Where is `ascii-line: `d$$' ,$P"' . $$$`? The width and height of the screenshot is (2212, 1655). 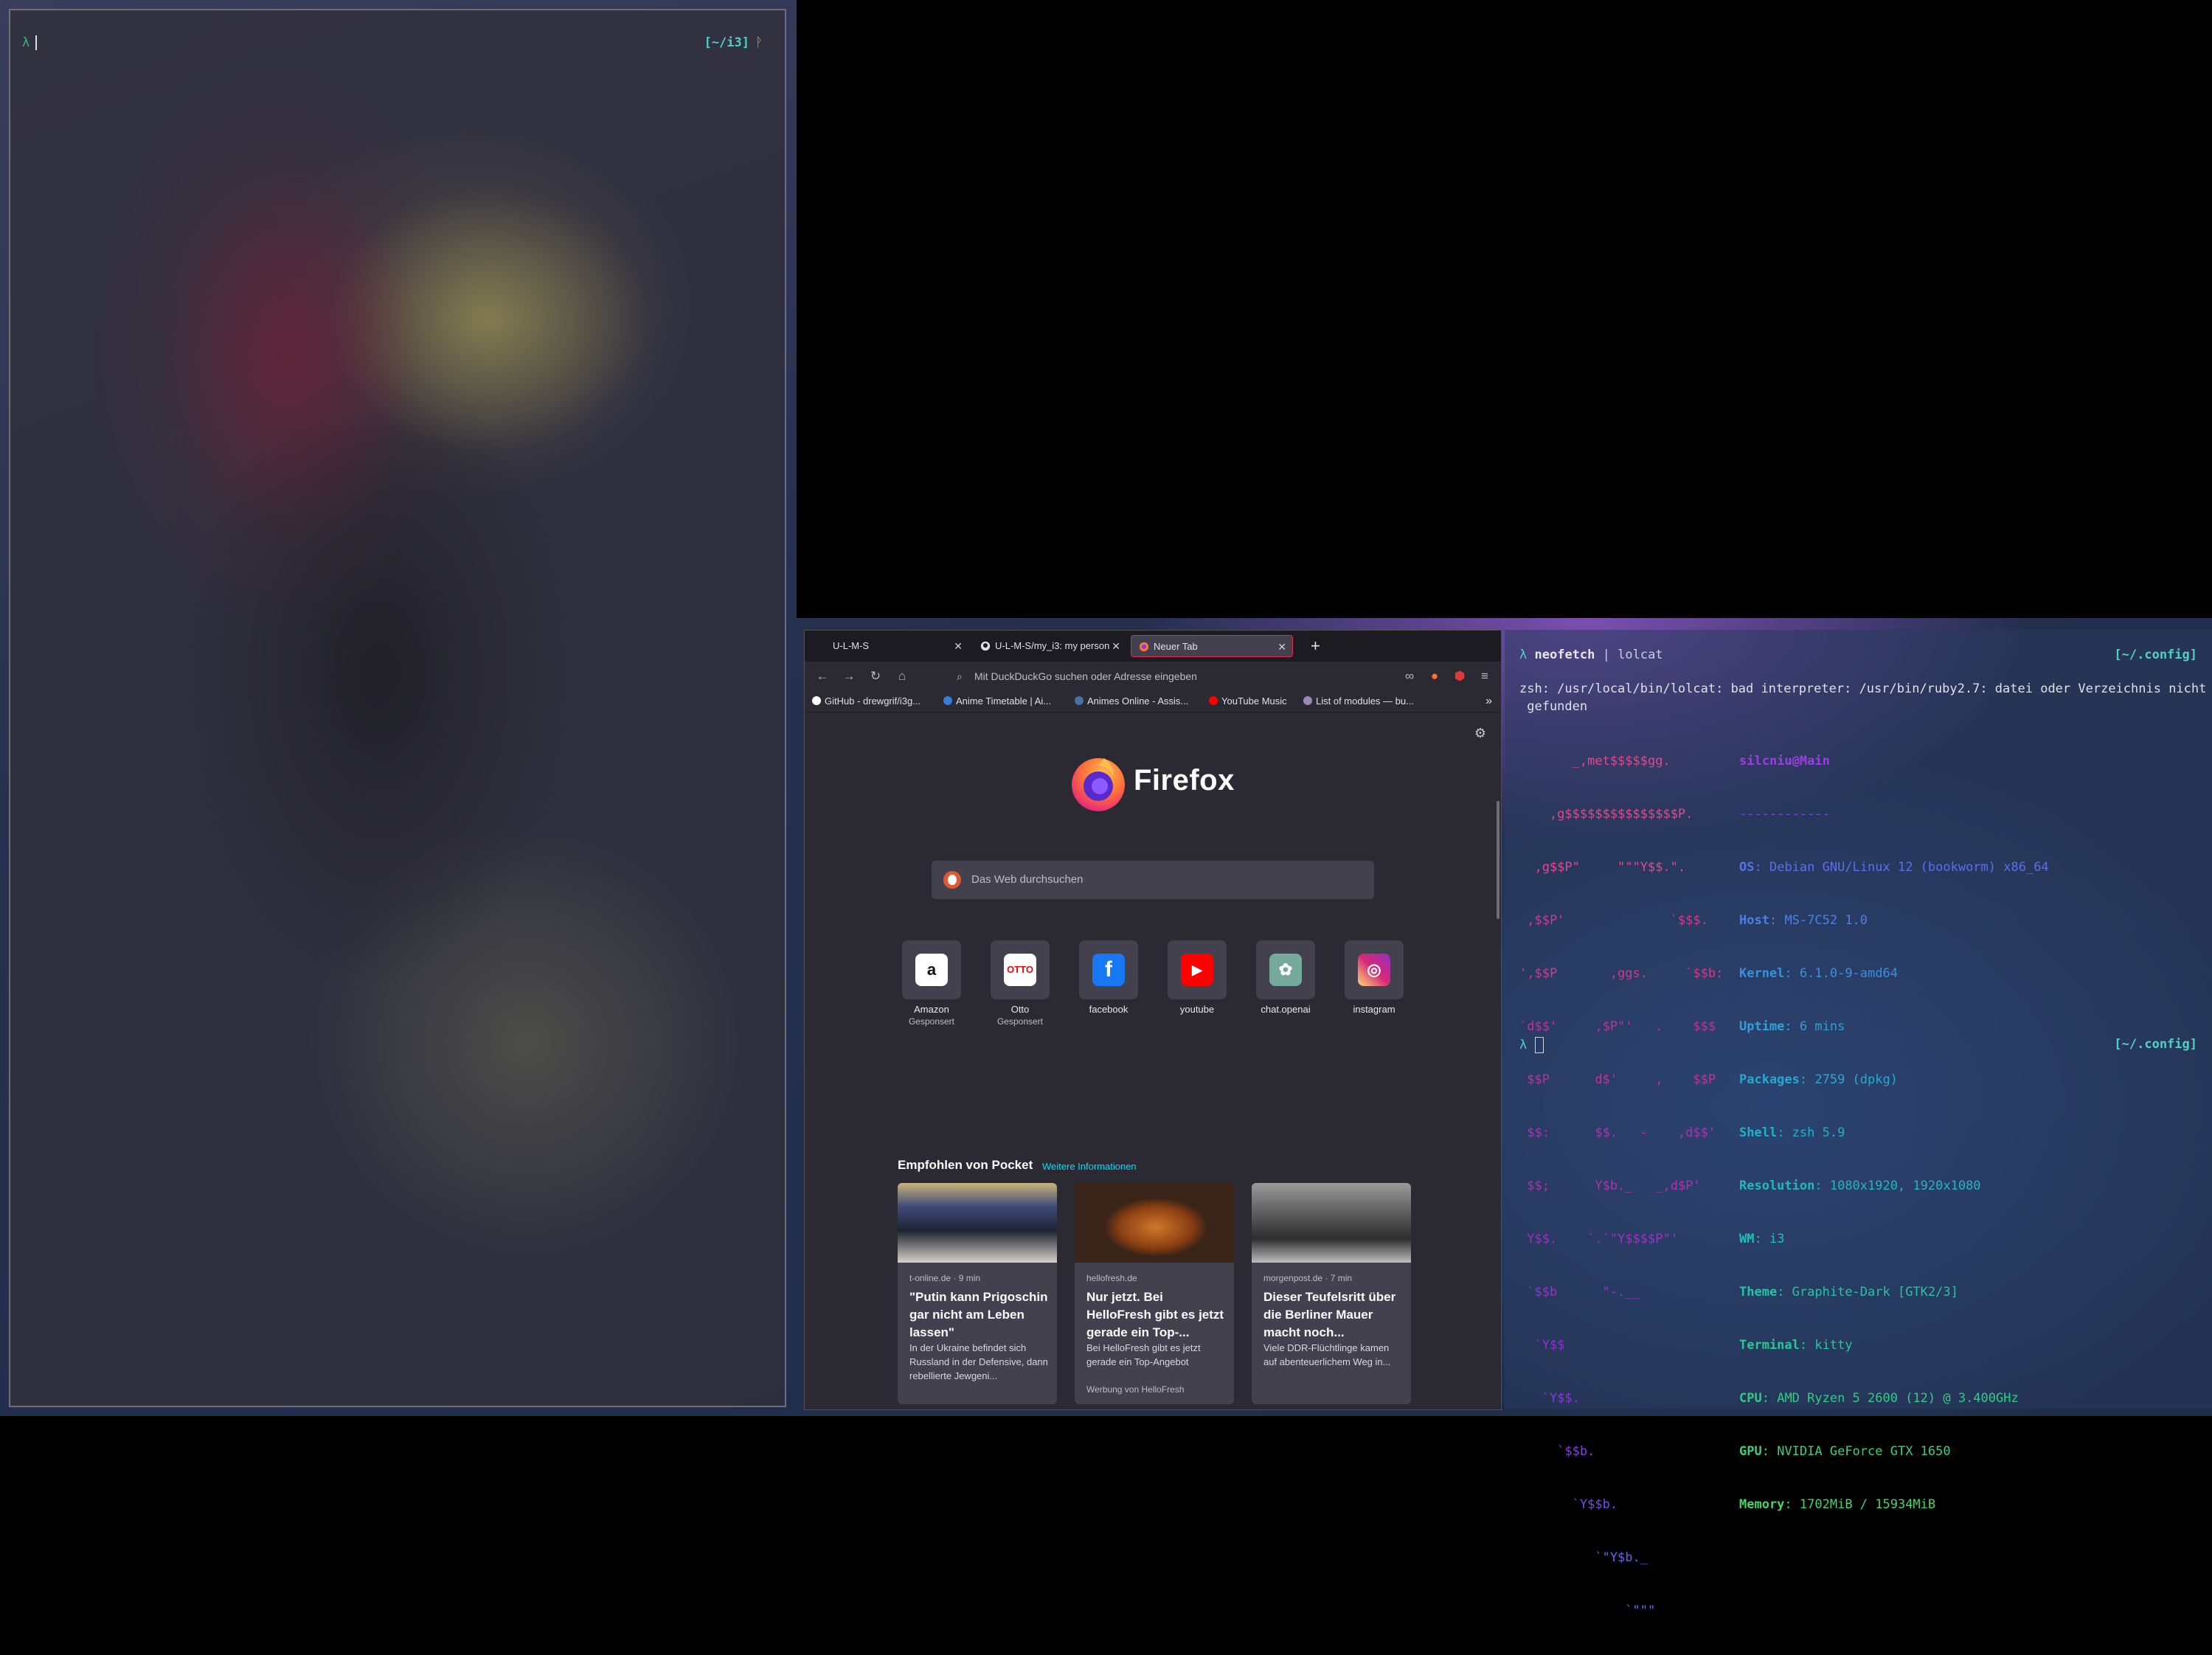
ascii-line: `d$$' ,$P"' . $$$ is located at coordinates (1618, 1026).